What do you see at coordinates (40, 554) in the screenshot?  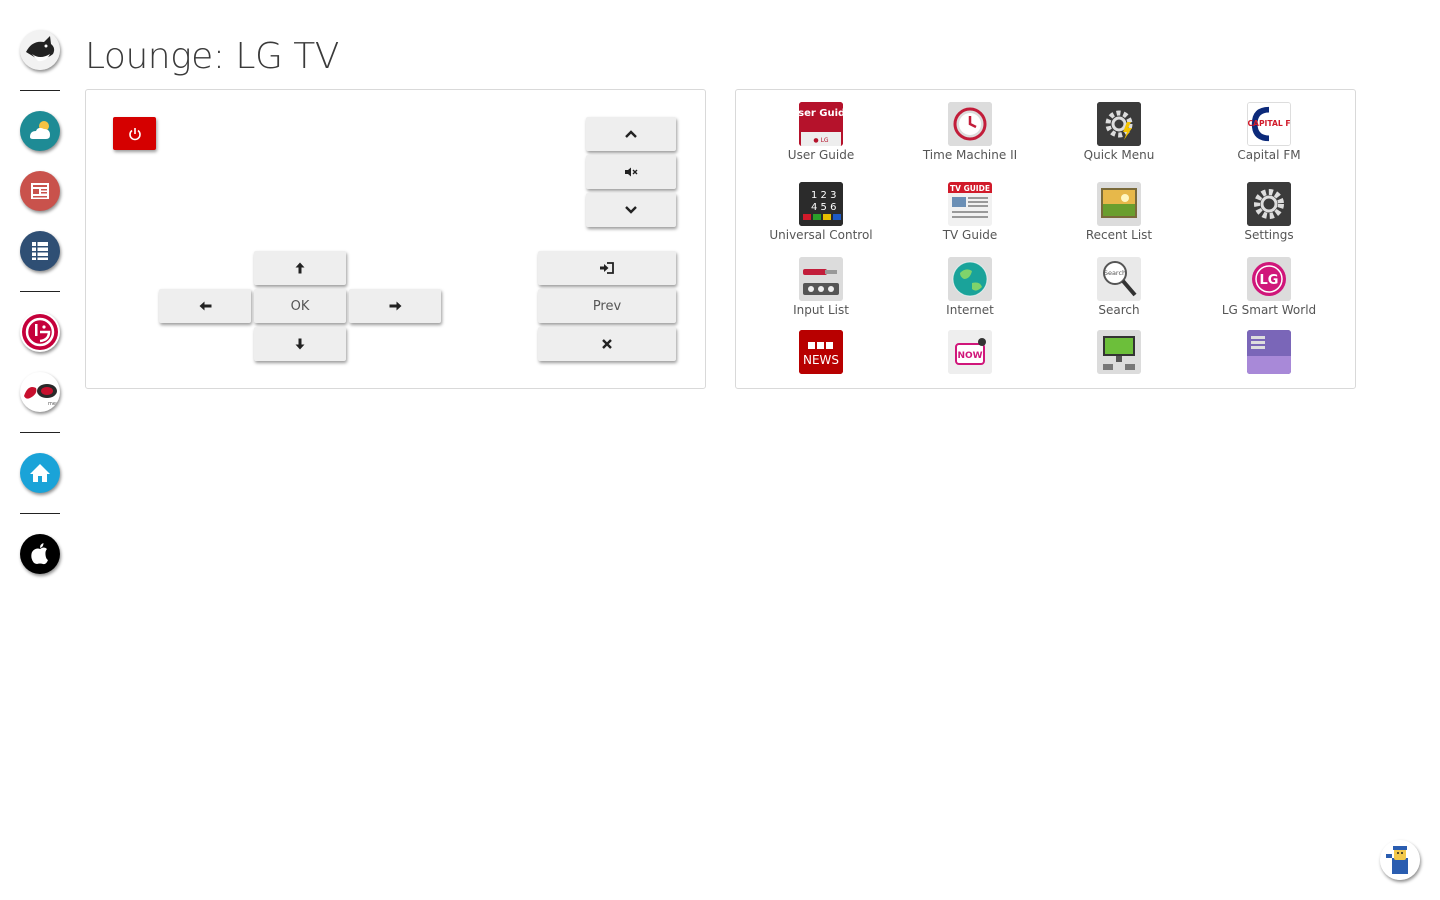 I see `apple-icon` at bounding box center [40, 554].